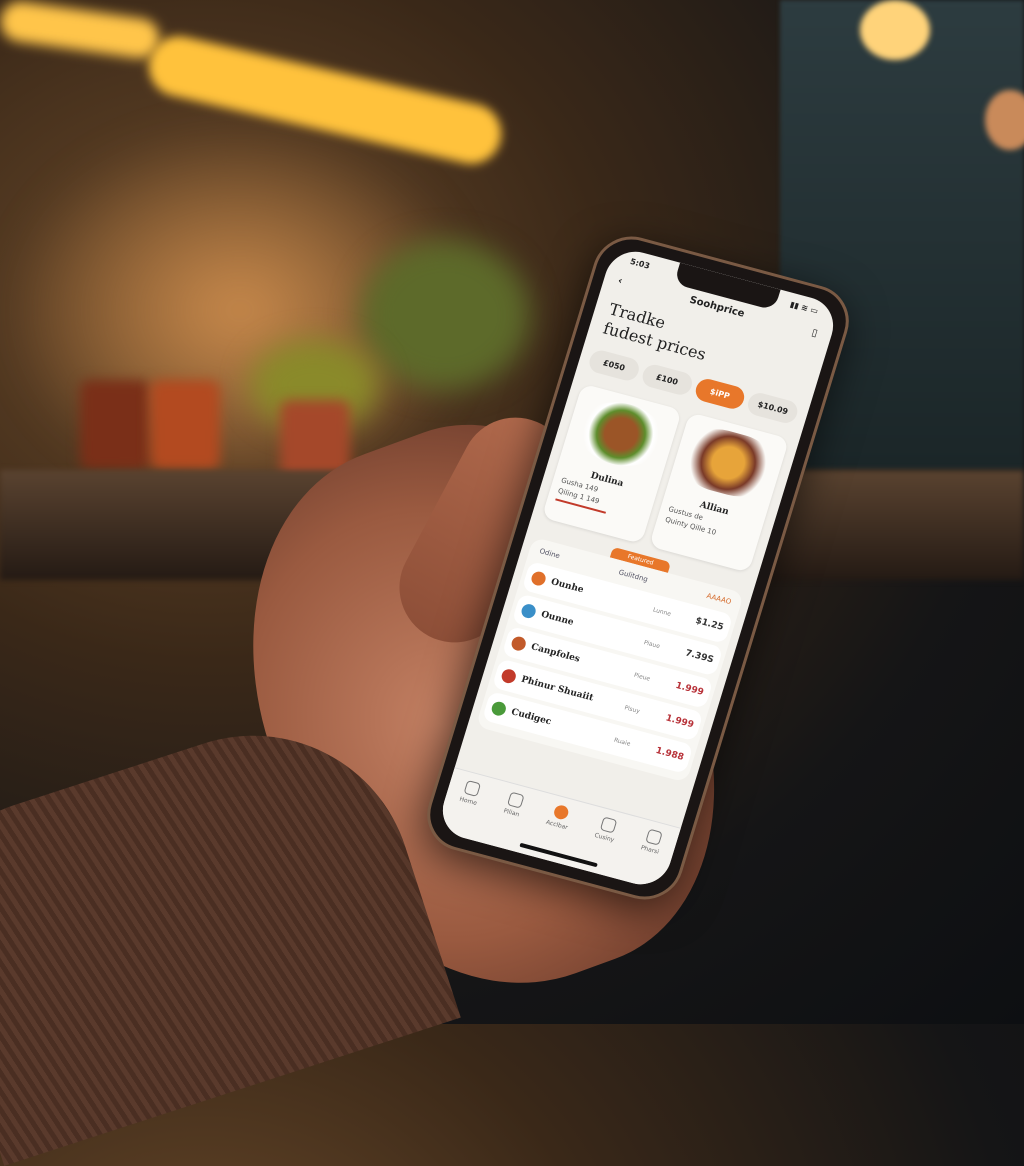 The image size is (1024, 1166). I want to click on bag-icon: ▯, so click(814, 333).